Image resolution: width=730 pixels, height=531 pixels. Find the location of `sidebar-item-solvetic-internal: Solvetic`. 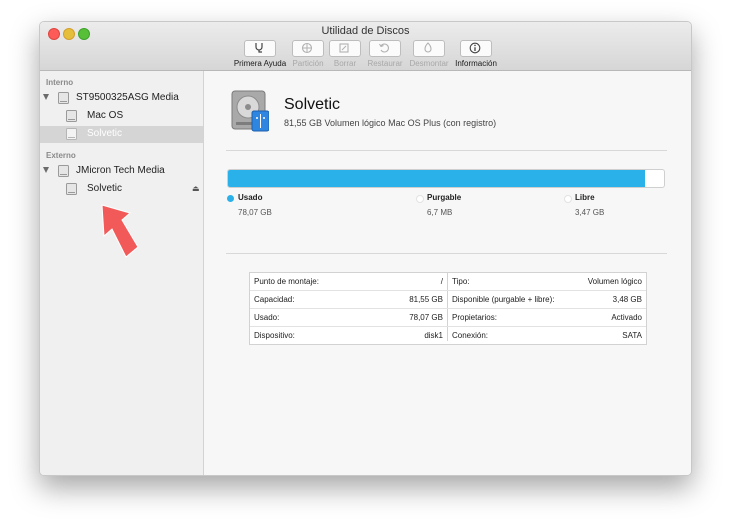

sidebar-item-solvetic-internal: Solvetic is located at coordinates (121, 134).